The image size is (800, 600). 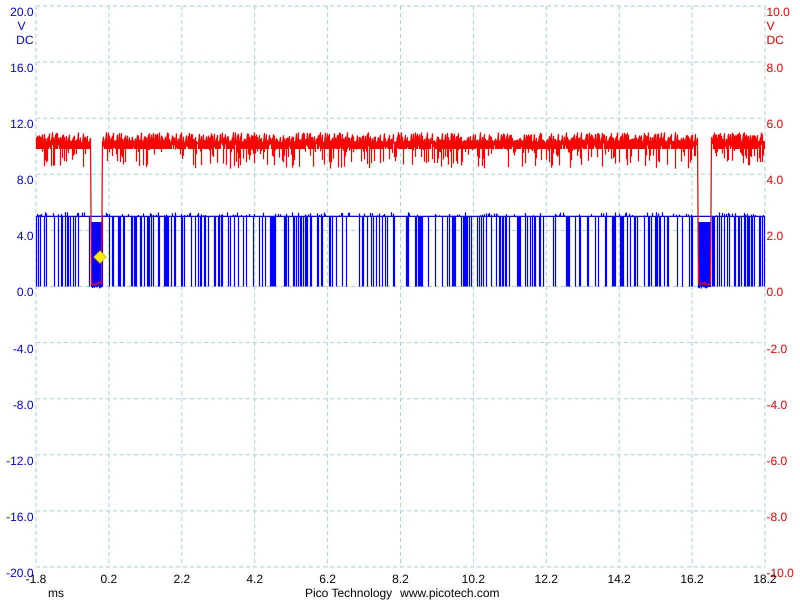 What do you see at coordinates (22, 12) in the screenshot?
I see `axis-tick-label: 20.0` at bounding box center [22, 12].